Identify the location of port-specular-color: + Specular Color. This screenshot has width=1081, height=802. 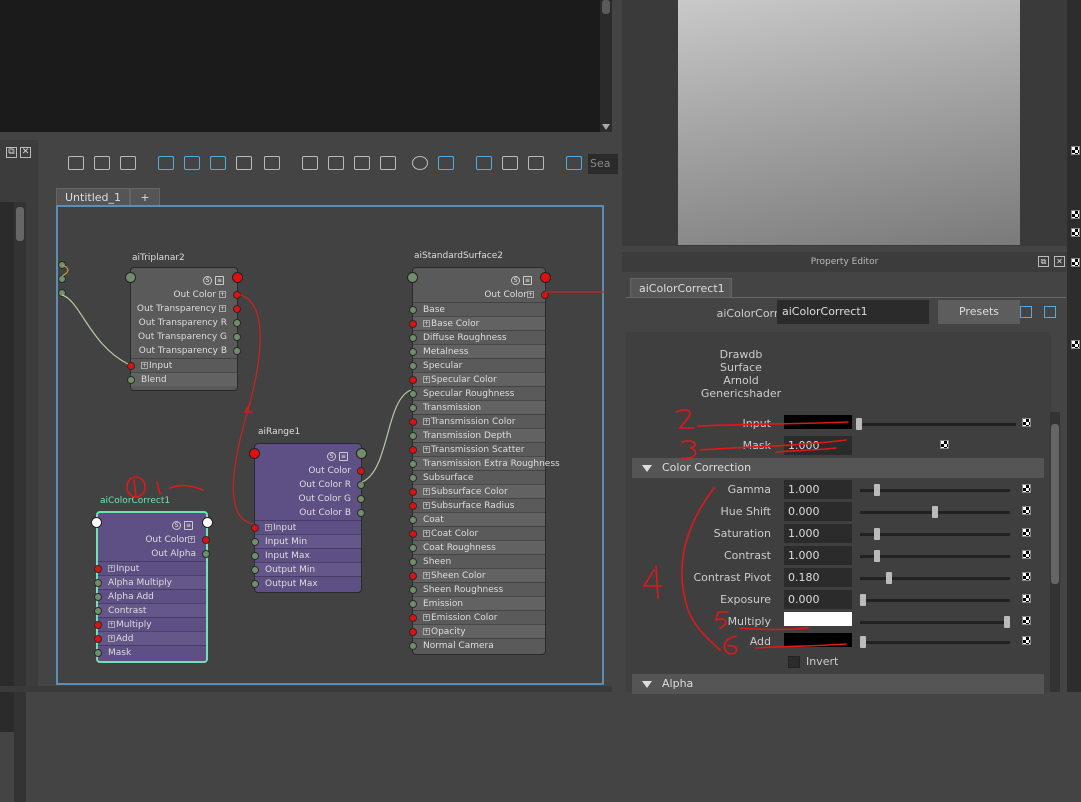
(477, 379).